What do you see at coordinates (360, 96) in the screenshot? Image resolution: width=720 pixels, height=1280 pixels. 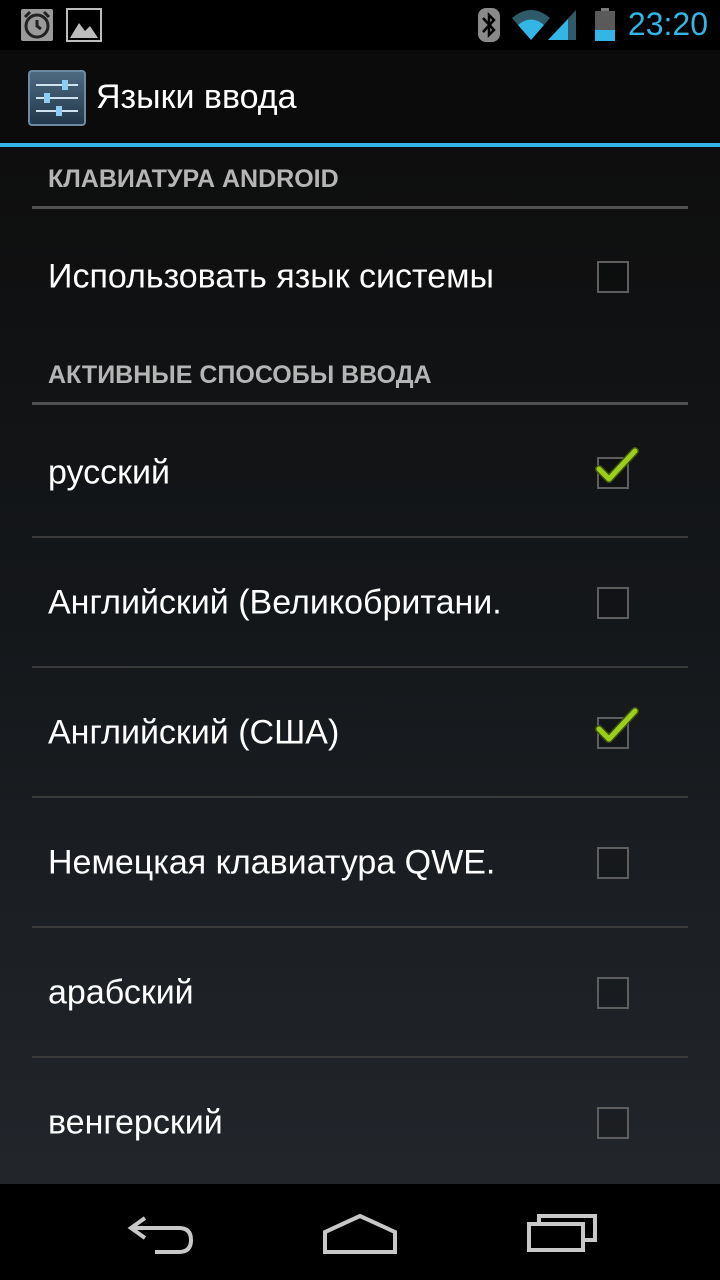 I see `action-bar: Языки ввода` at bounding box center [360, 96].